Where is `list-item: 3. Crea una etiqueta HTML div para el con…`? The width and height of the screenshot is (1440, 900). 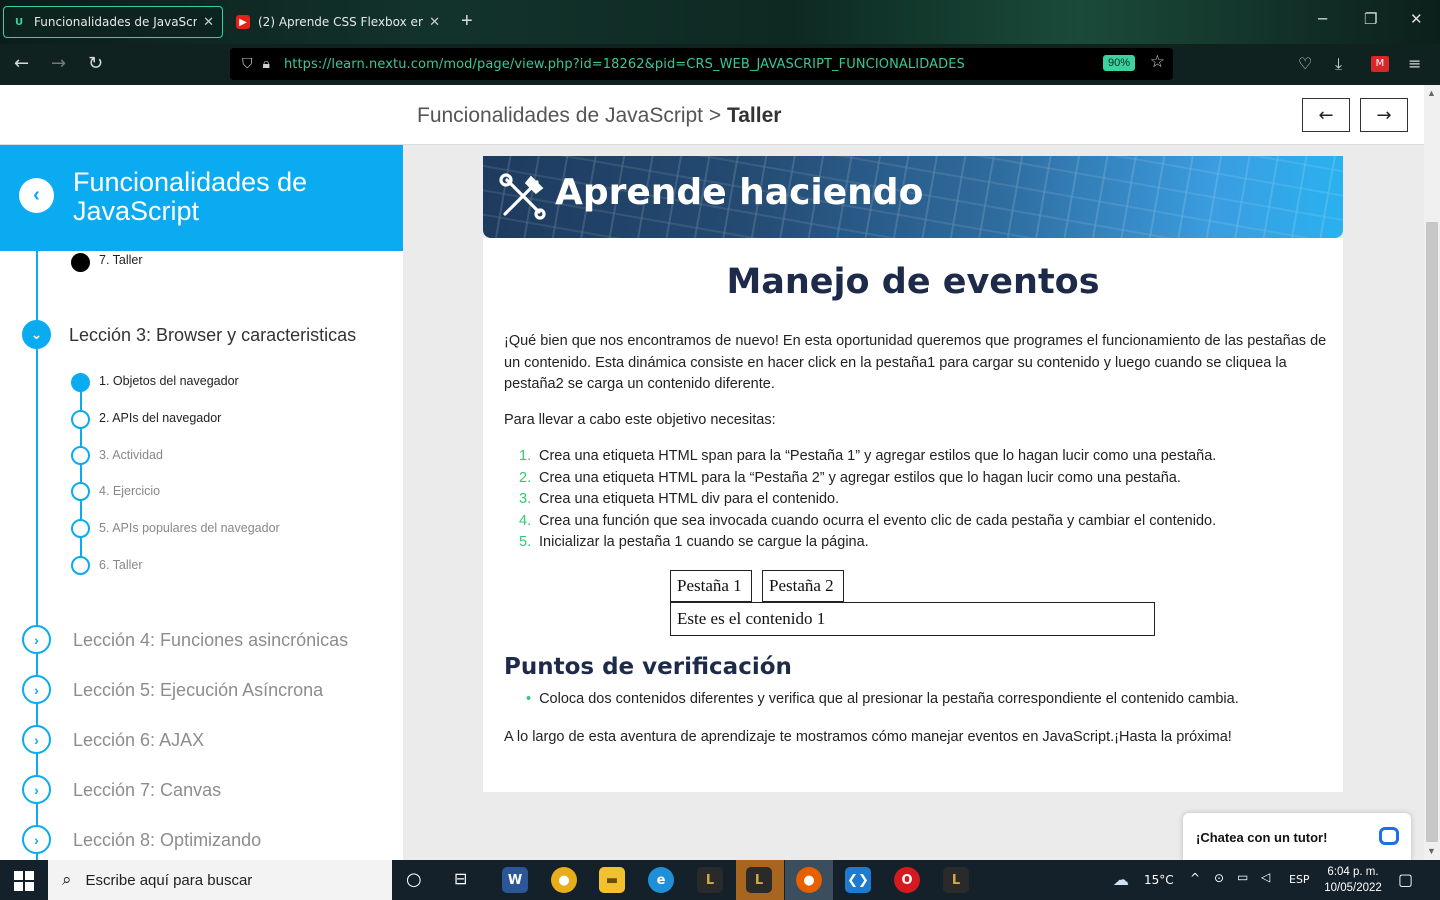
list-item: 3. Crea una etiqueta HTML div para el con… is located at coordinates (679, 499).